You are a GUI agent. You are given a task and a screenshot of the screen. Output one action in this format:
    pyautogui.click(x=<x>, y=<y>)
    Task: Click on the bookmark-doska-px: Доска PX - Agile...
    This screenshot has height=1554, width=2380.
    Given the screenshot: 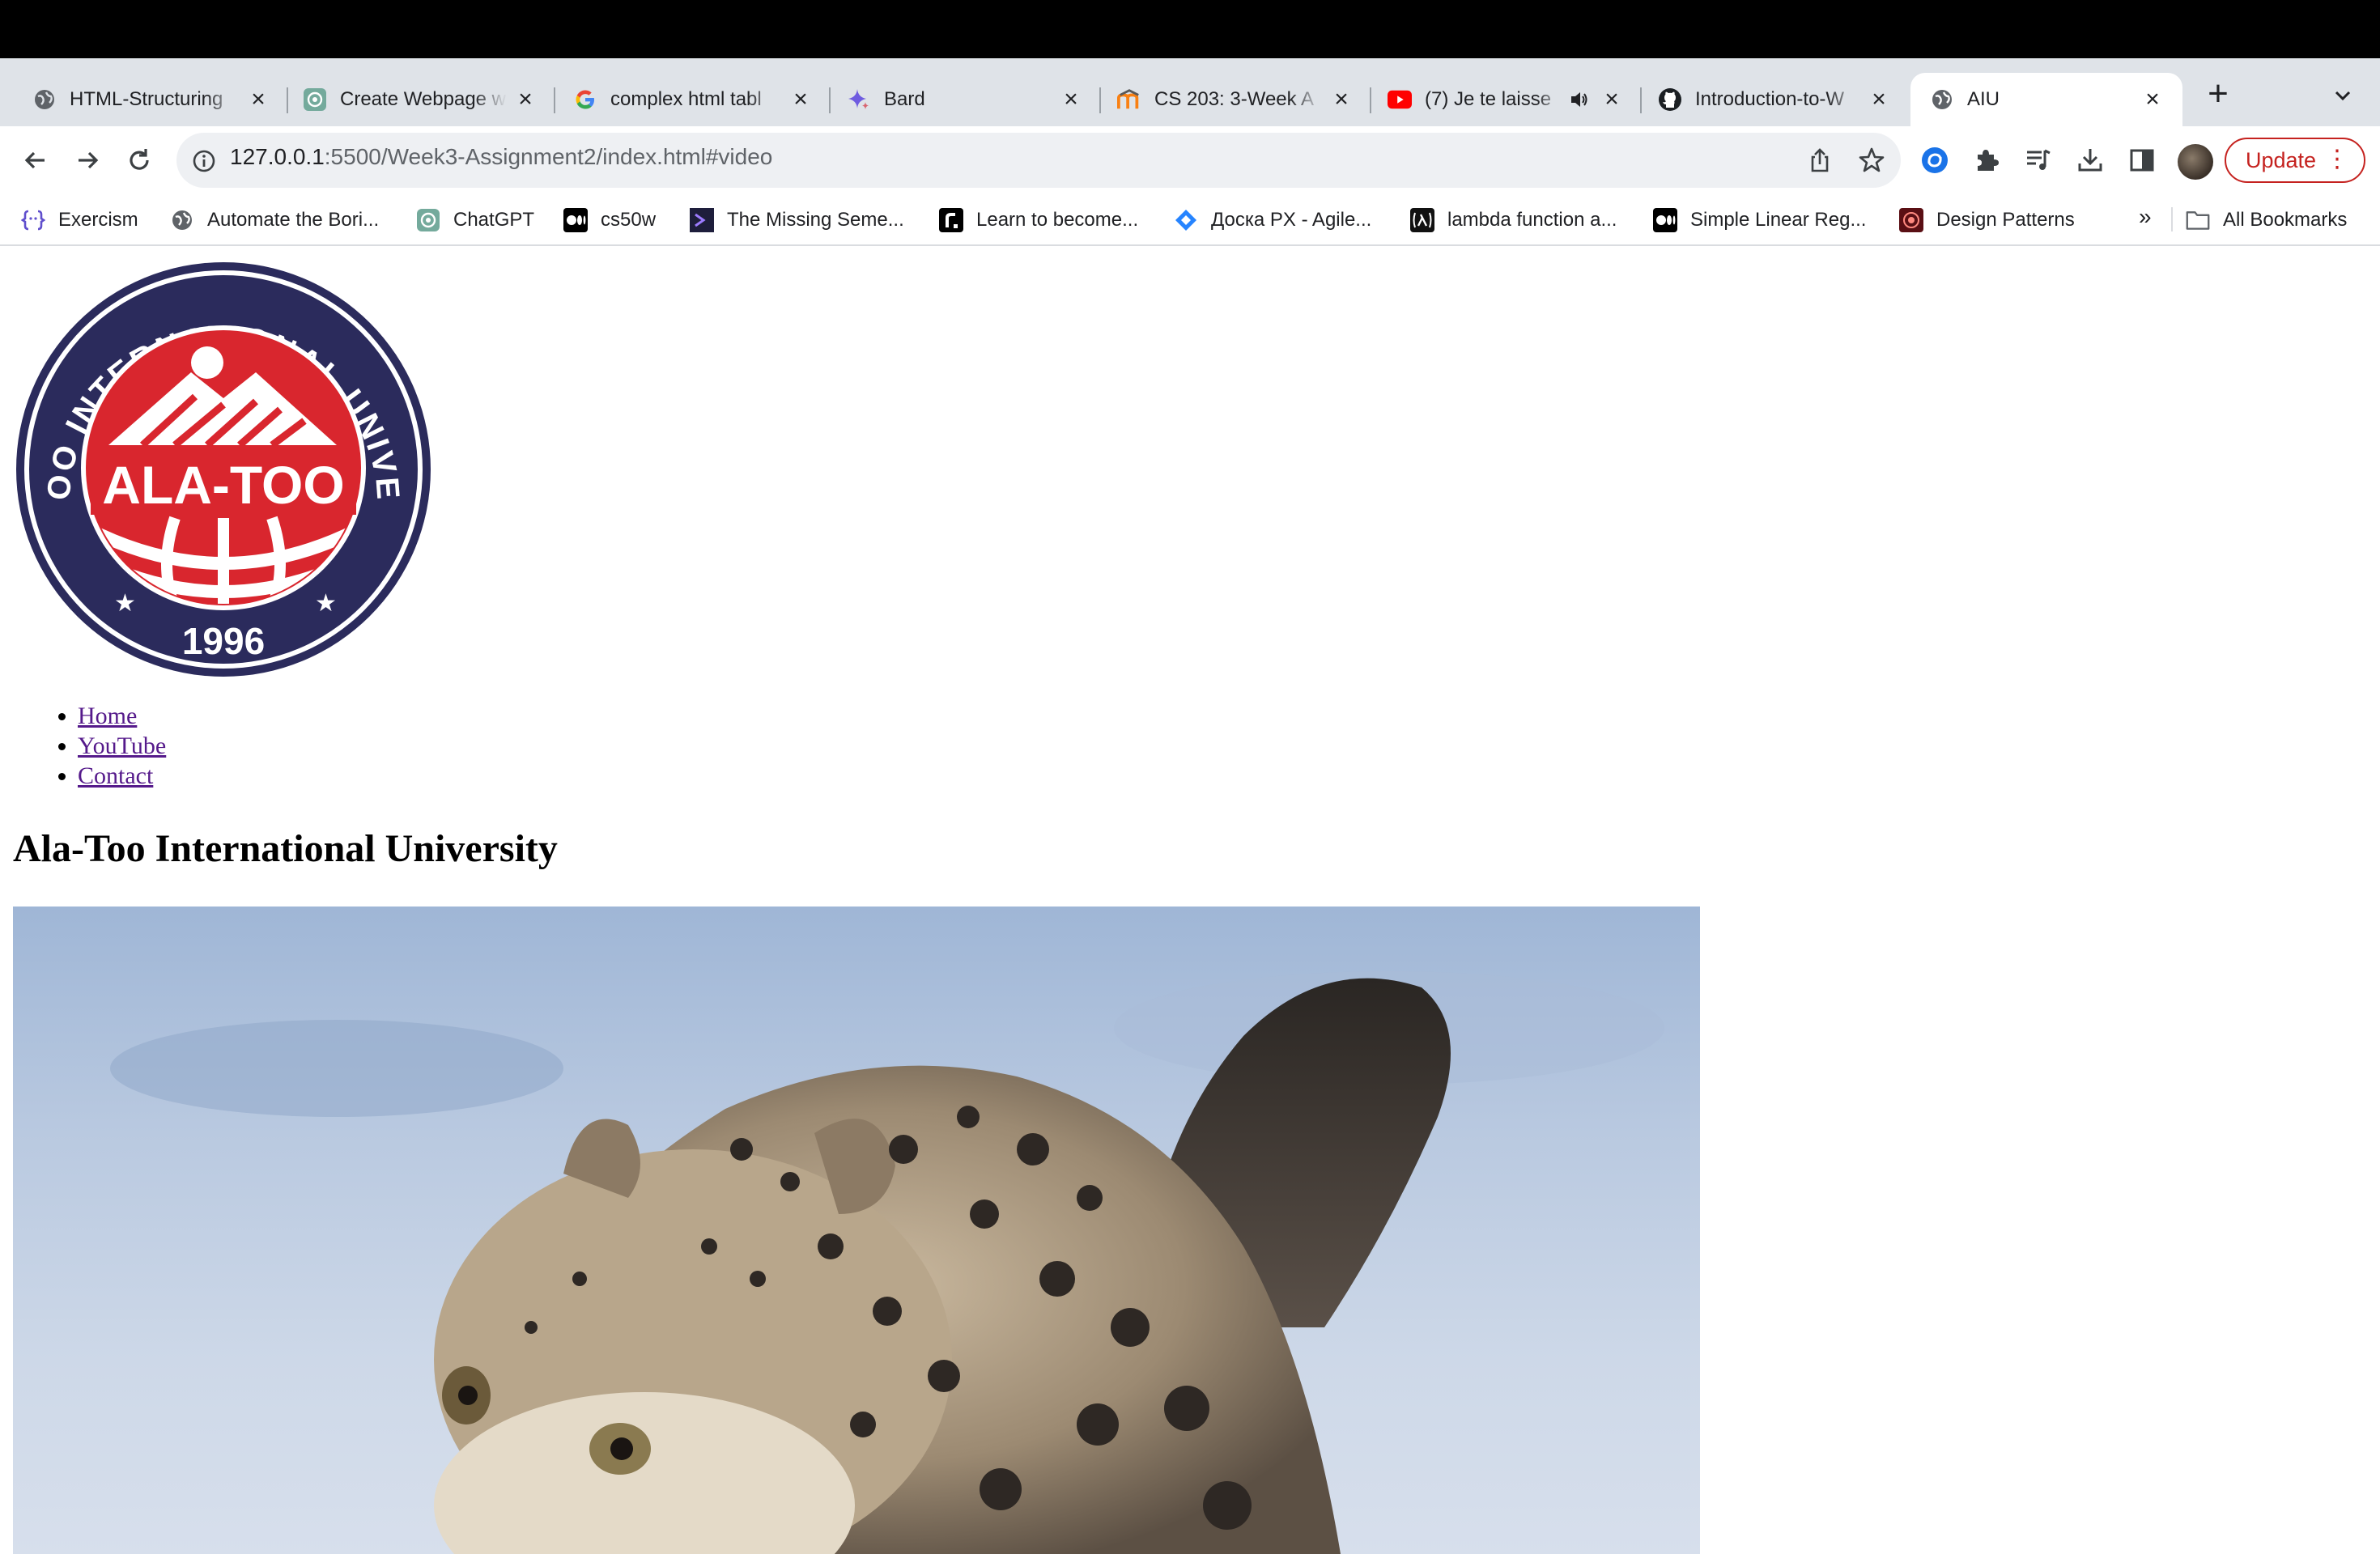 What is the action you would take?
    pyautogui.click(x=1272, y=220)
    